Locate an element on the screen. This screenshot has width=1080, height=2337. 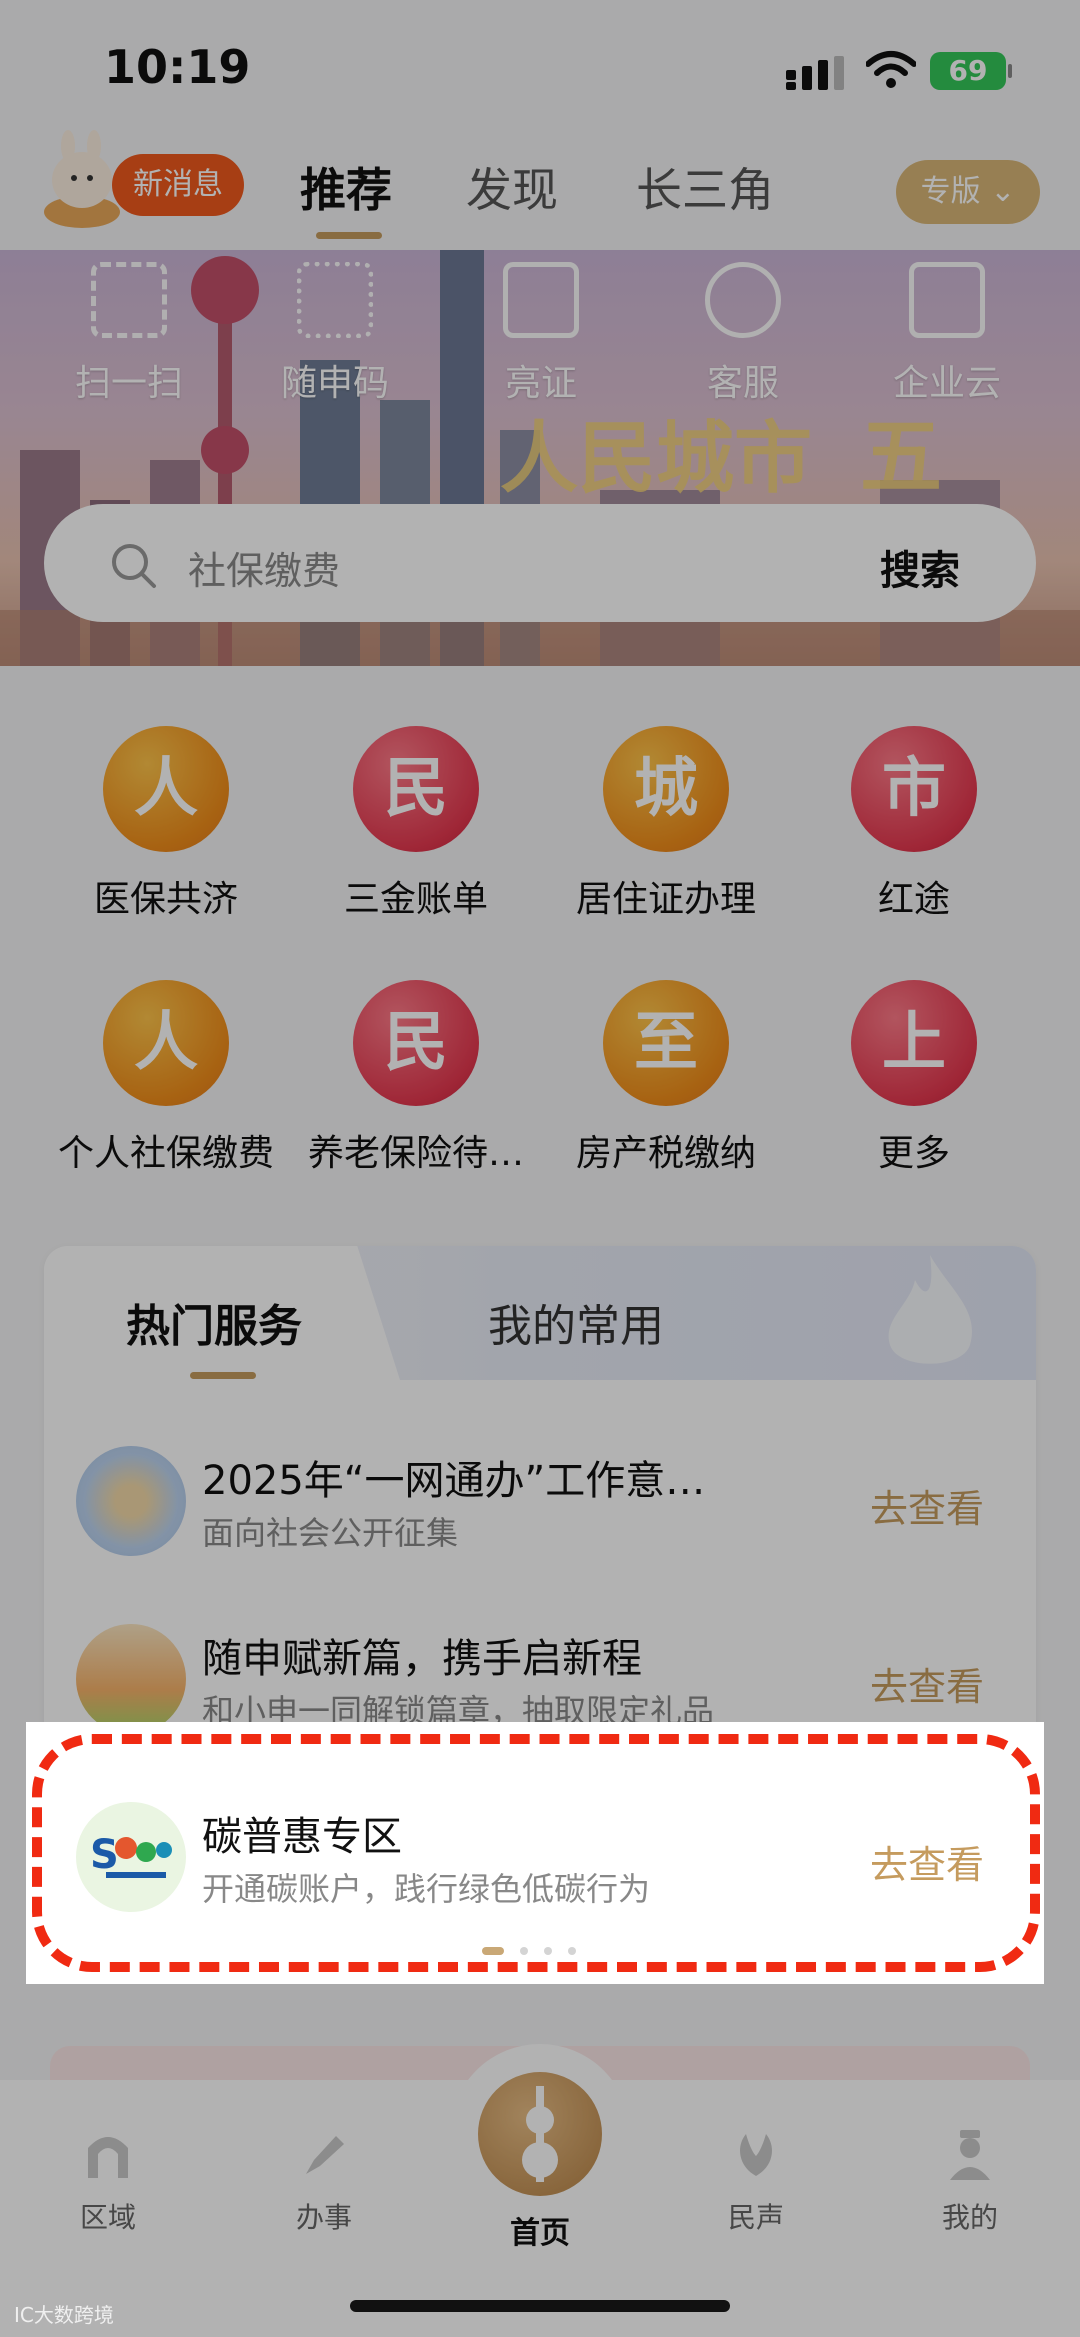
highlight-dashed-border is located at coordinates (536, 1853).